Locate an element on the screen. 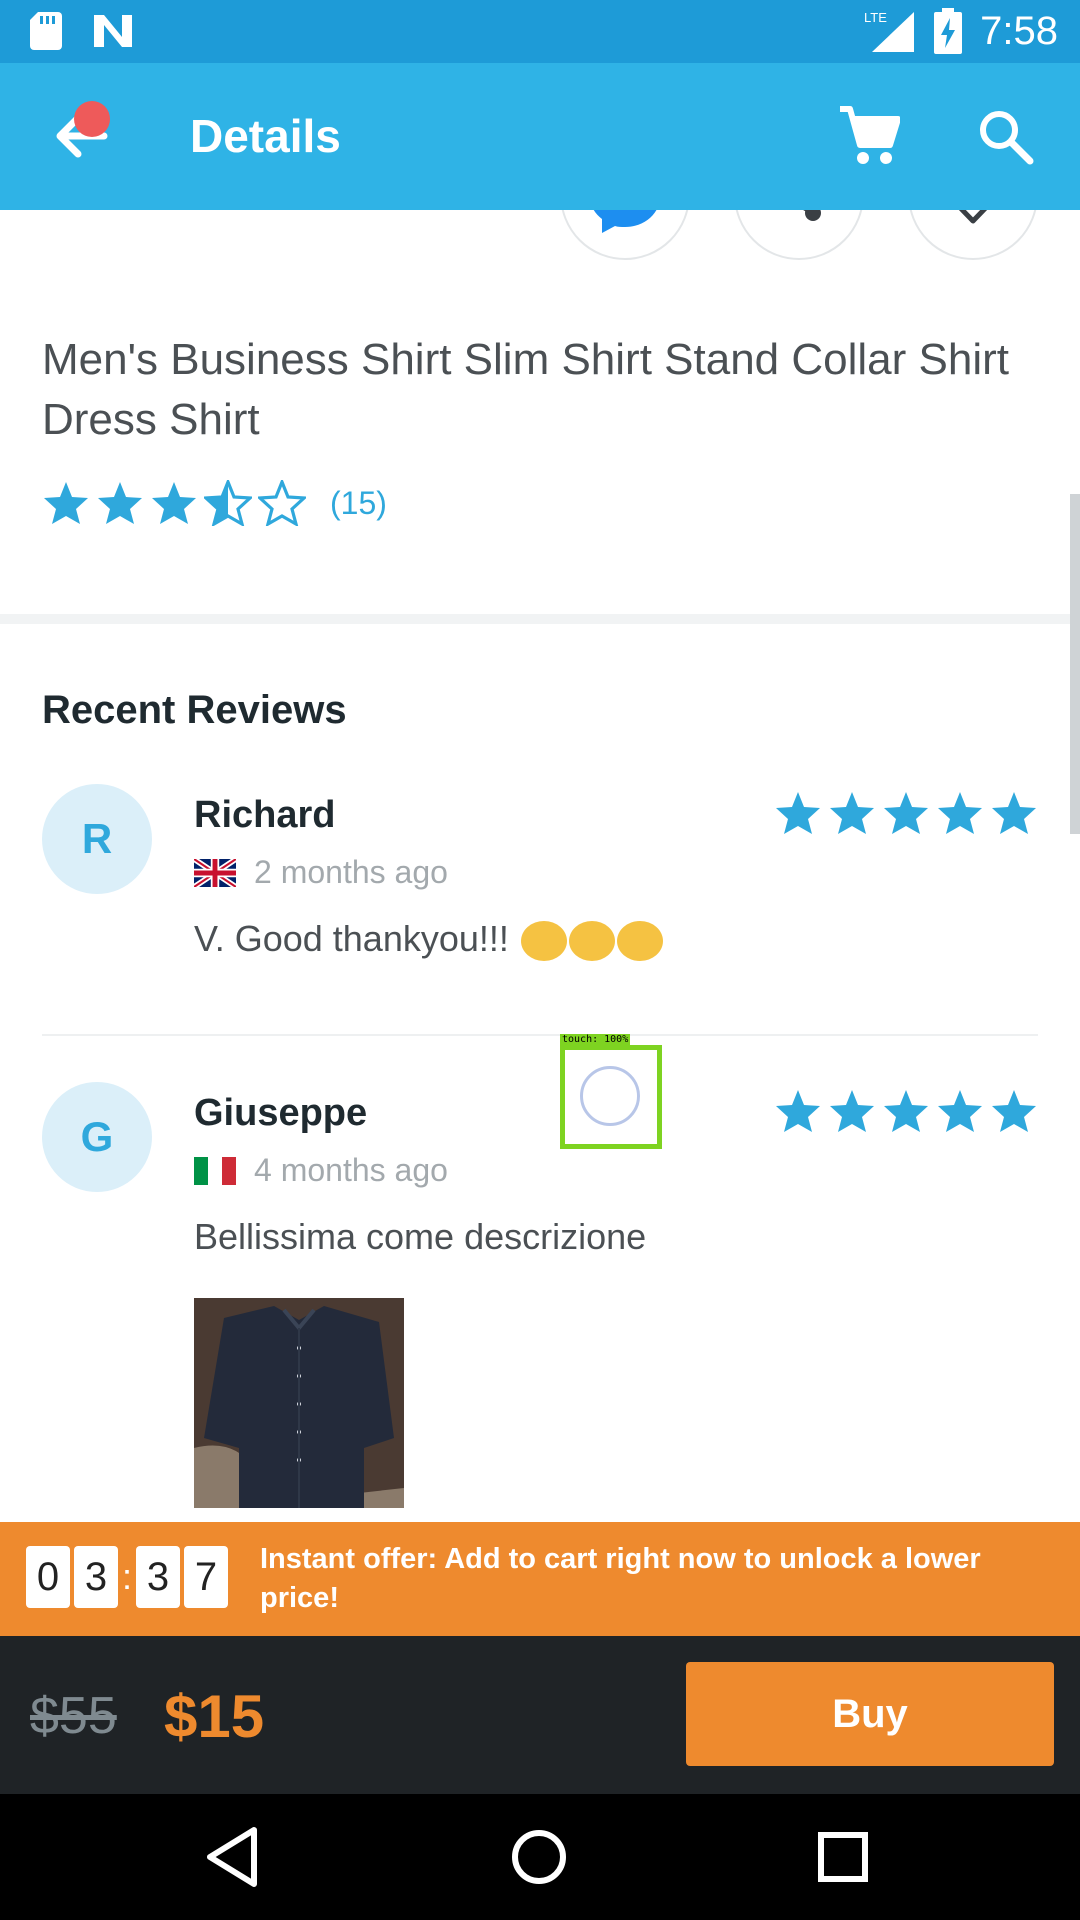 Image resolution: width=1080 pixels, height=1920 pixels. reviewer-name: Richard is located at coordinates (265, 815).